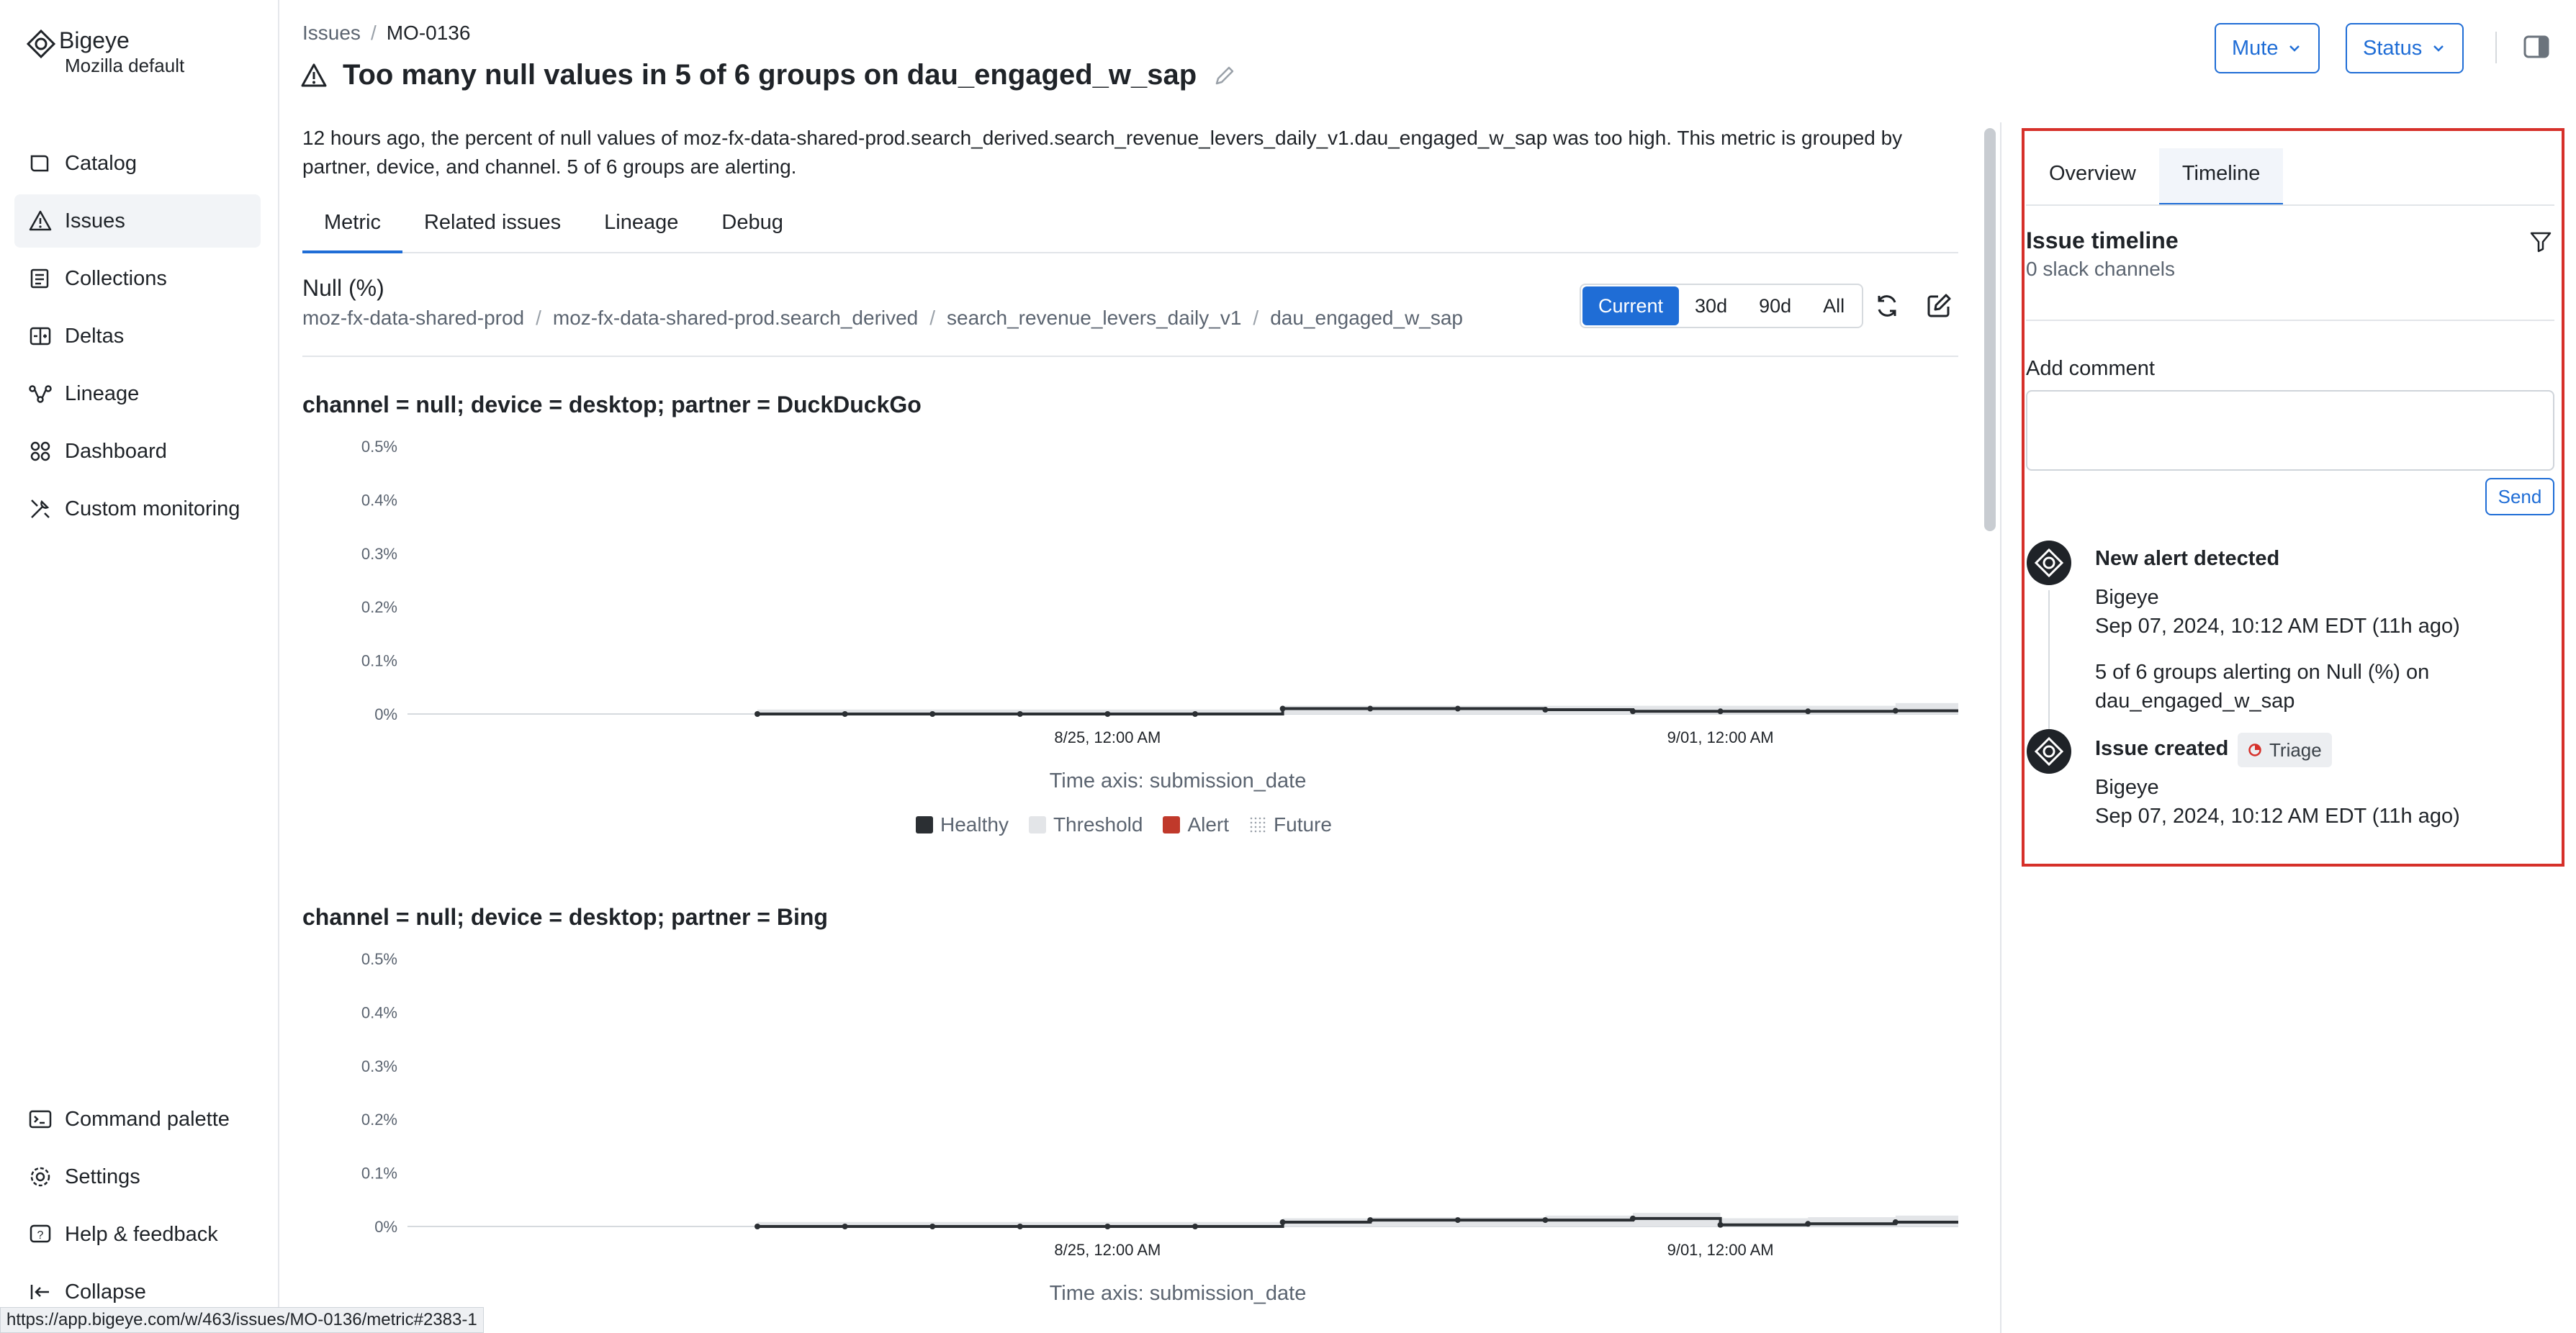 This screenshot has width=2576, height=1333. I want to click on metric-path-item: dau_engaged_w_sap, so click(1366, 318).